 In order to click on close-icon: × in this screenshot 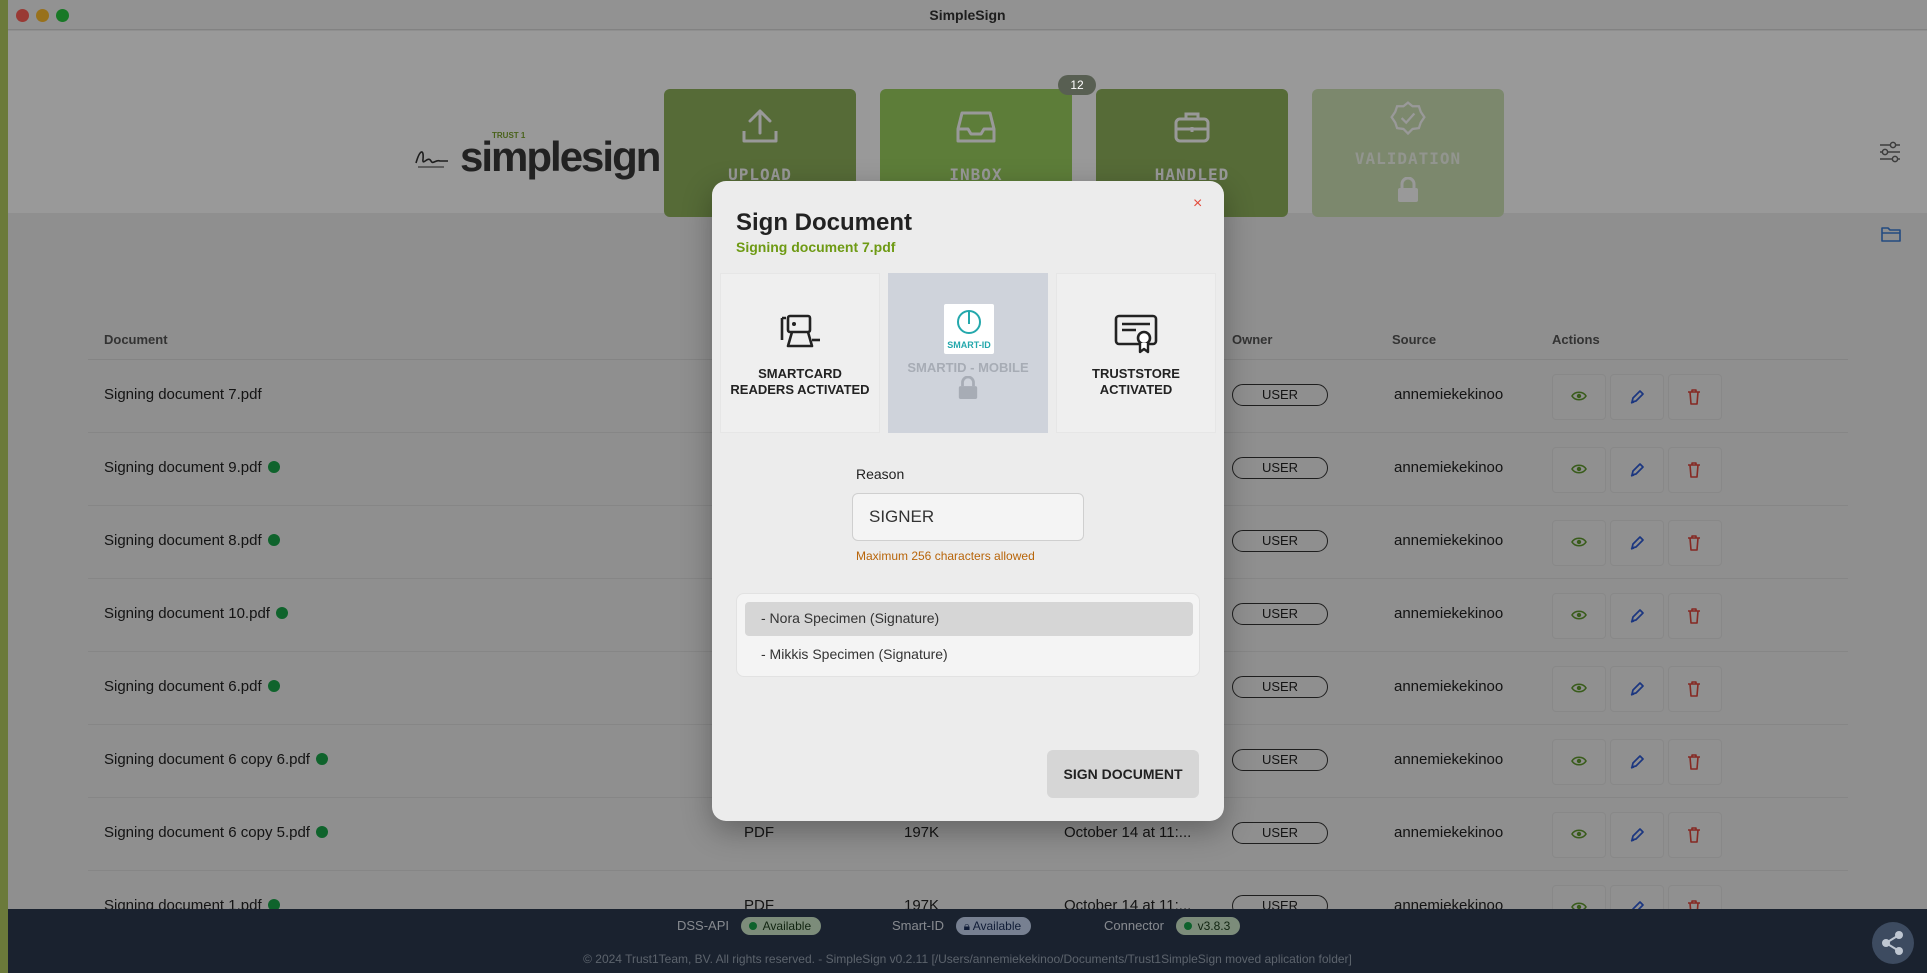, I will do `click(1197, 204)`.